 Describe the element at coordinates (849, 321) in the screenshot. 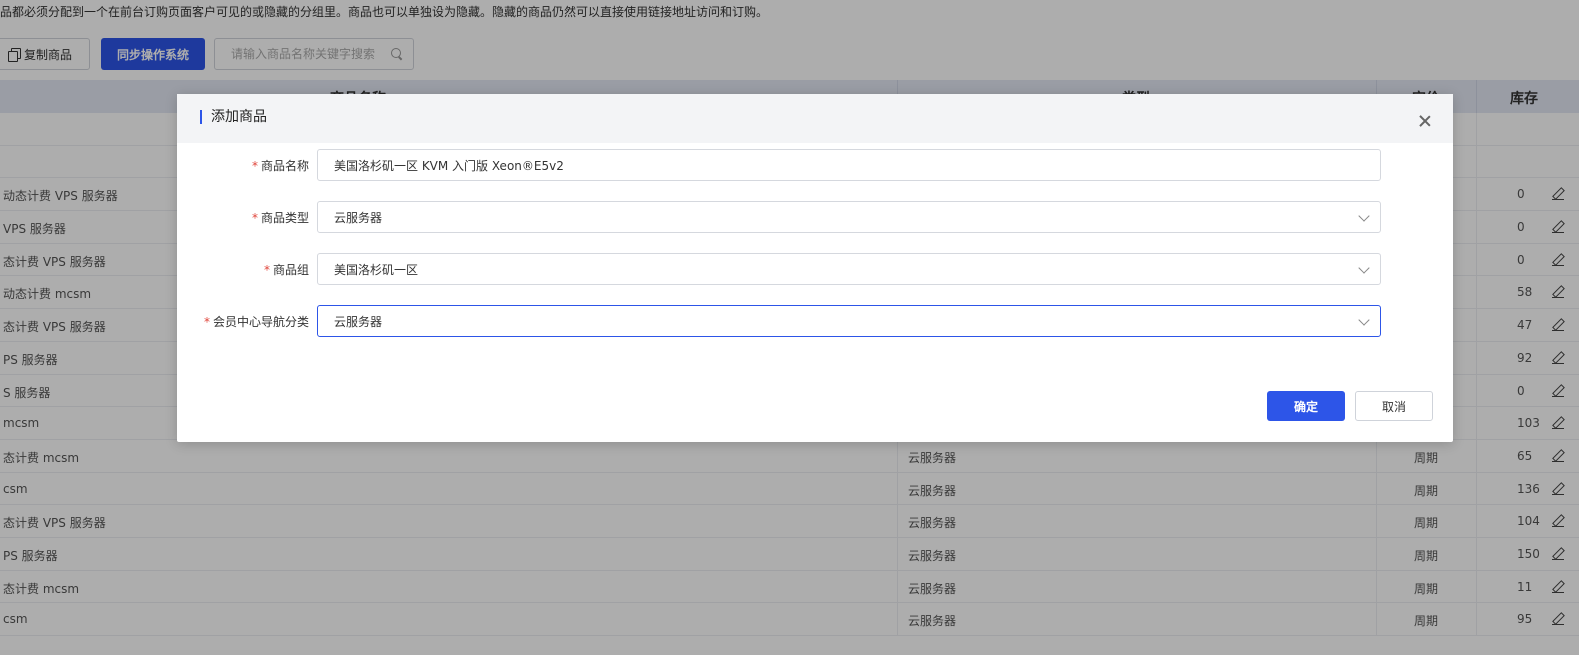

I see `nav-category-select: 云服务器` at that location.